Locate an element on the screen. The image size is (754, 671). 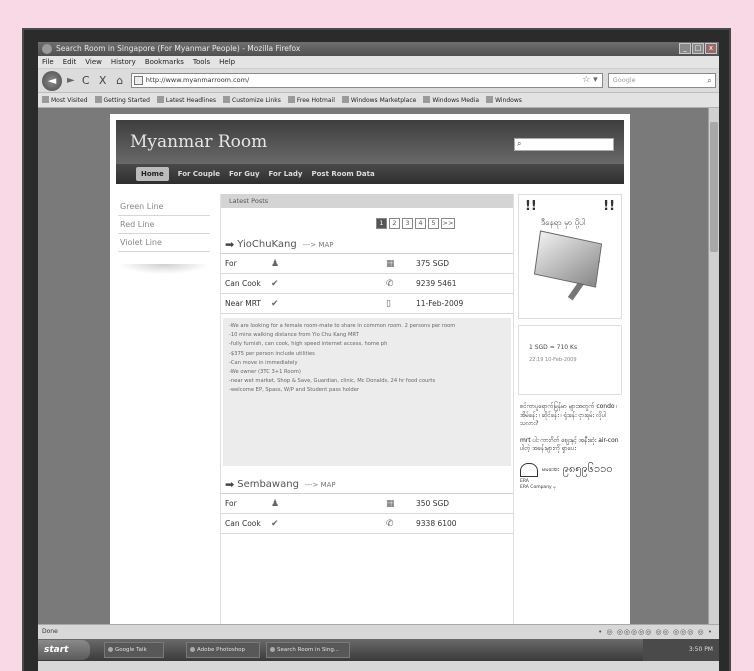
calendar-icon: ▯ is located at coordinates (388, 303).